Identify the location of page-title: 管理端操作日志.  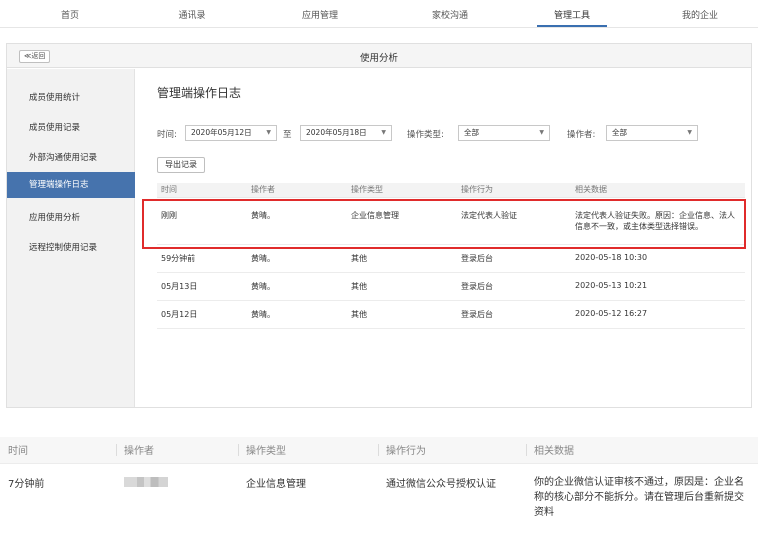
(199, 93).